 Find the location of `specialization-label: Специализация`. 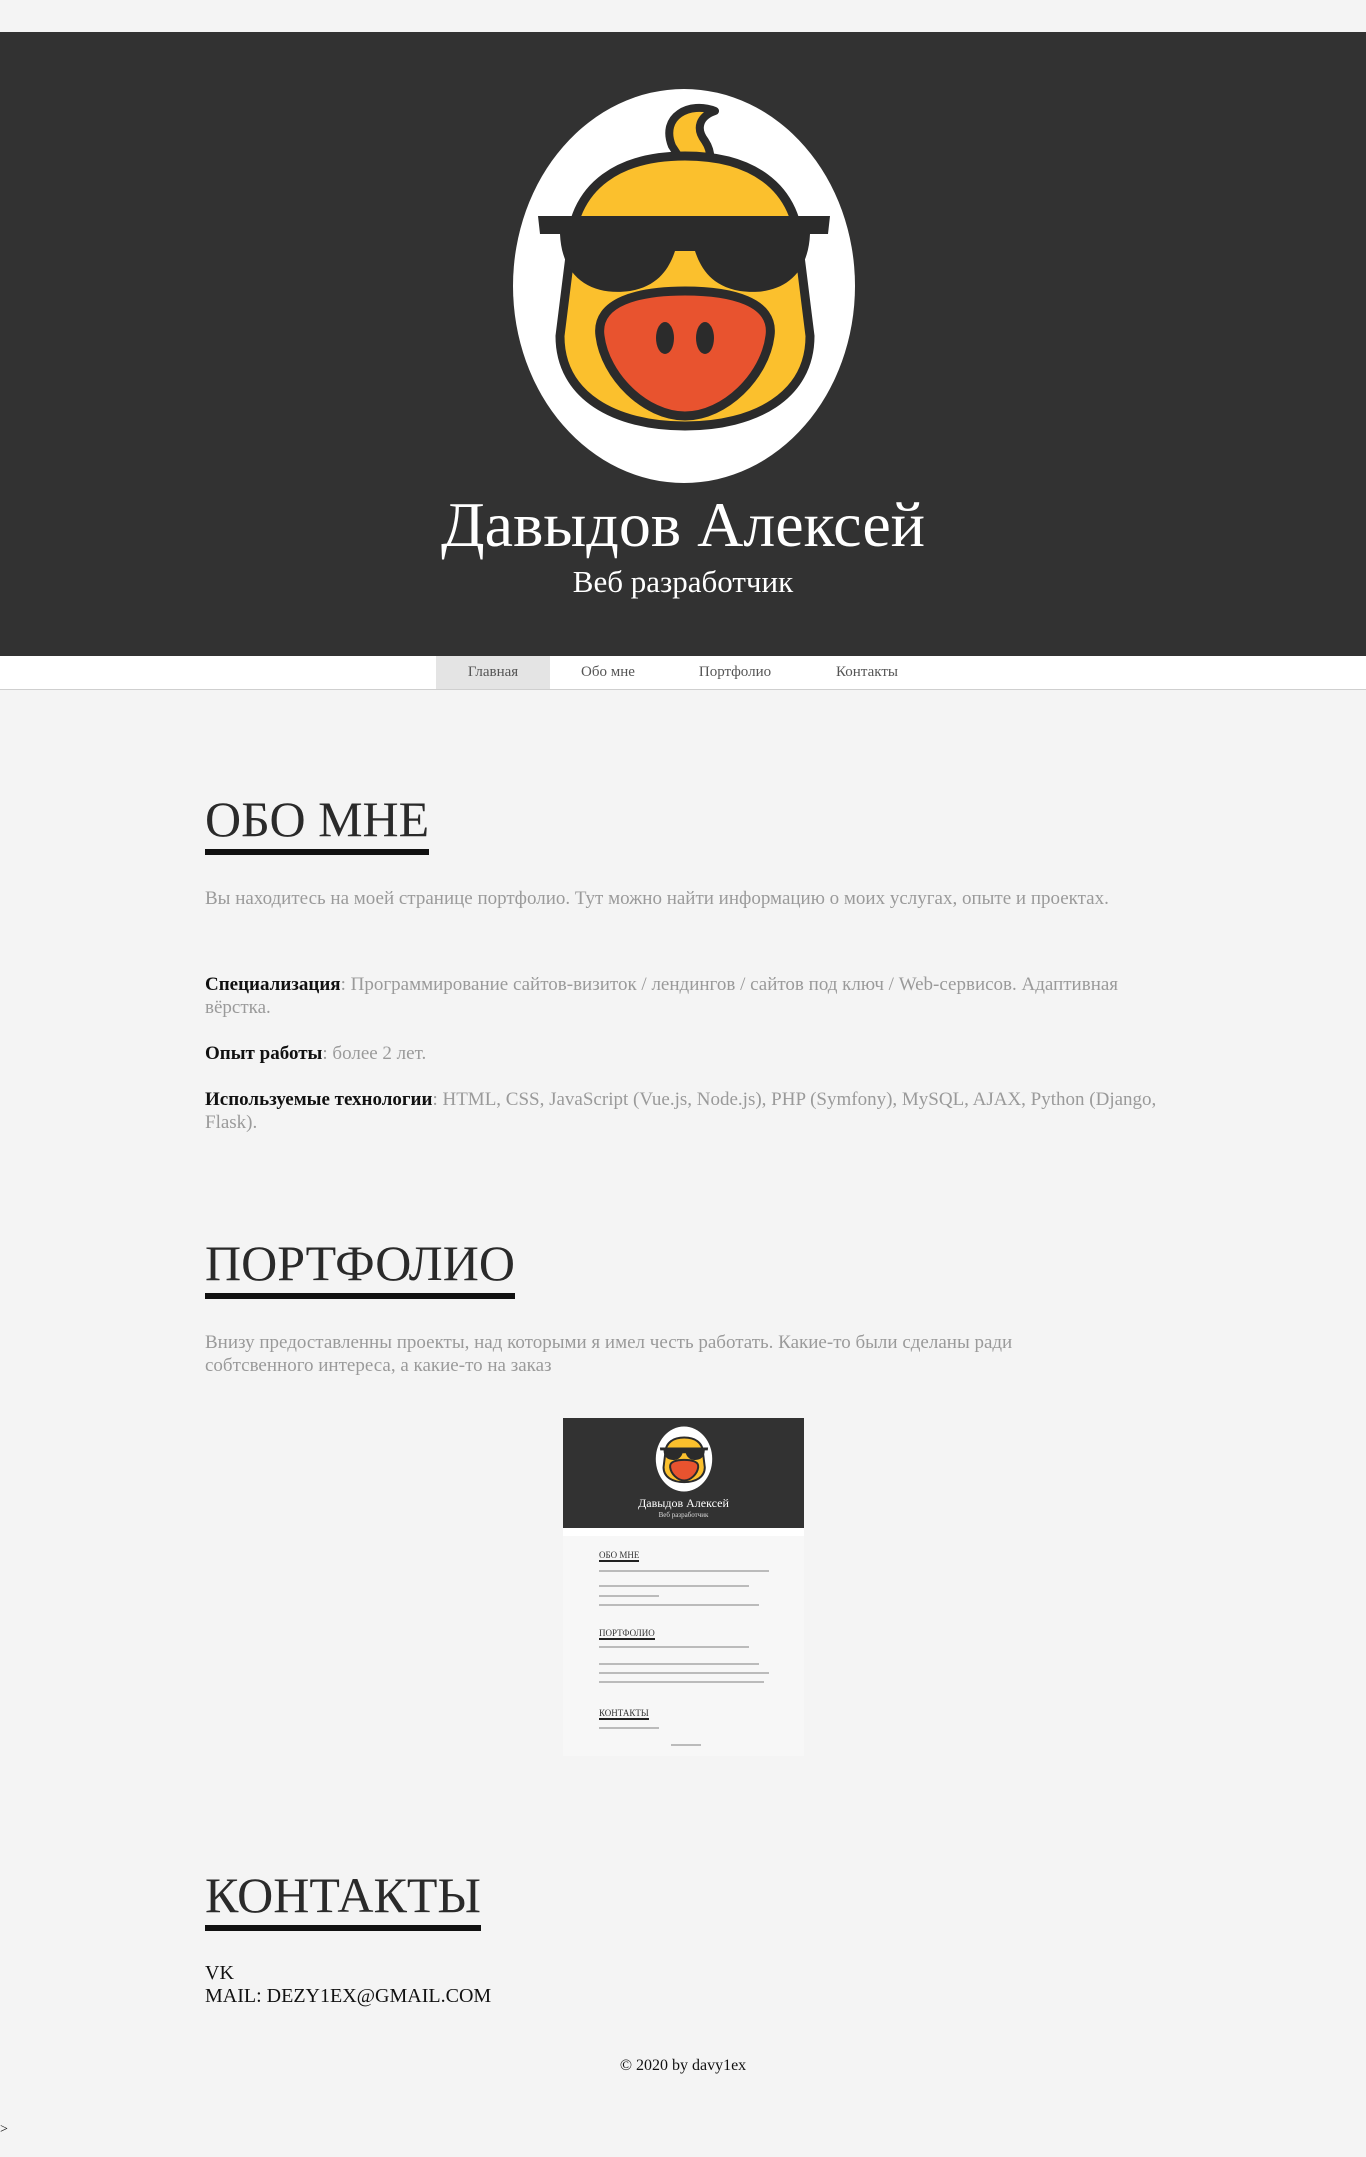

specialization-label: Специализация is located at coordinates (273, 984).